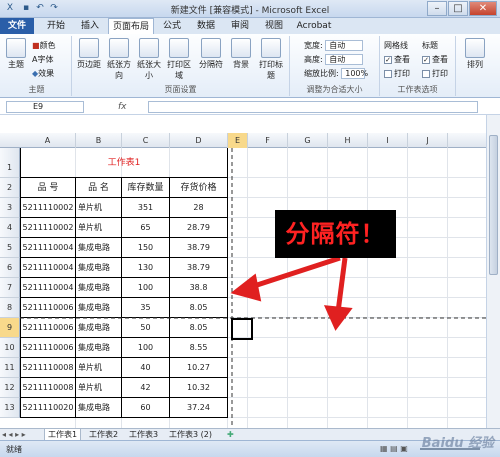 The image size is (500, 457). What do you see at coordinates (428, 140) in the screenshot?
I see `column-header-j: J` at bounding box center [428, 140].